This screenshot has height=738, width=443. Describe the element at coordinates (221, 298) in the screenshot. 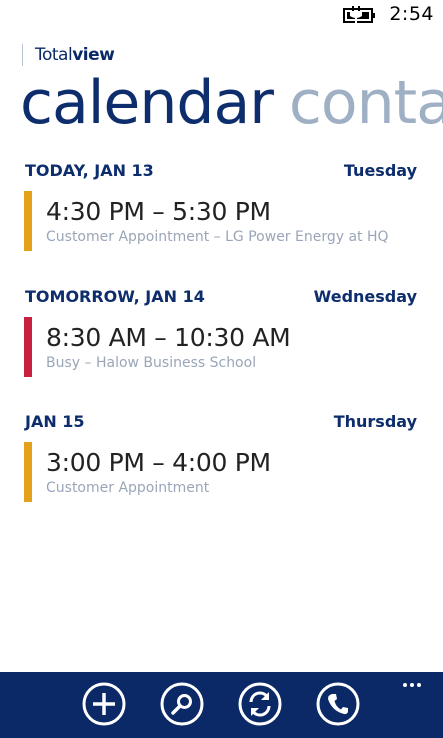

I see `day-header: TOMORROW, JAN 14 Wednesday` at that location.